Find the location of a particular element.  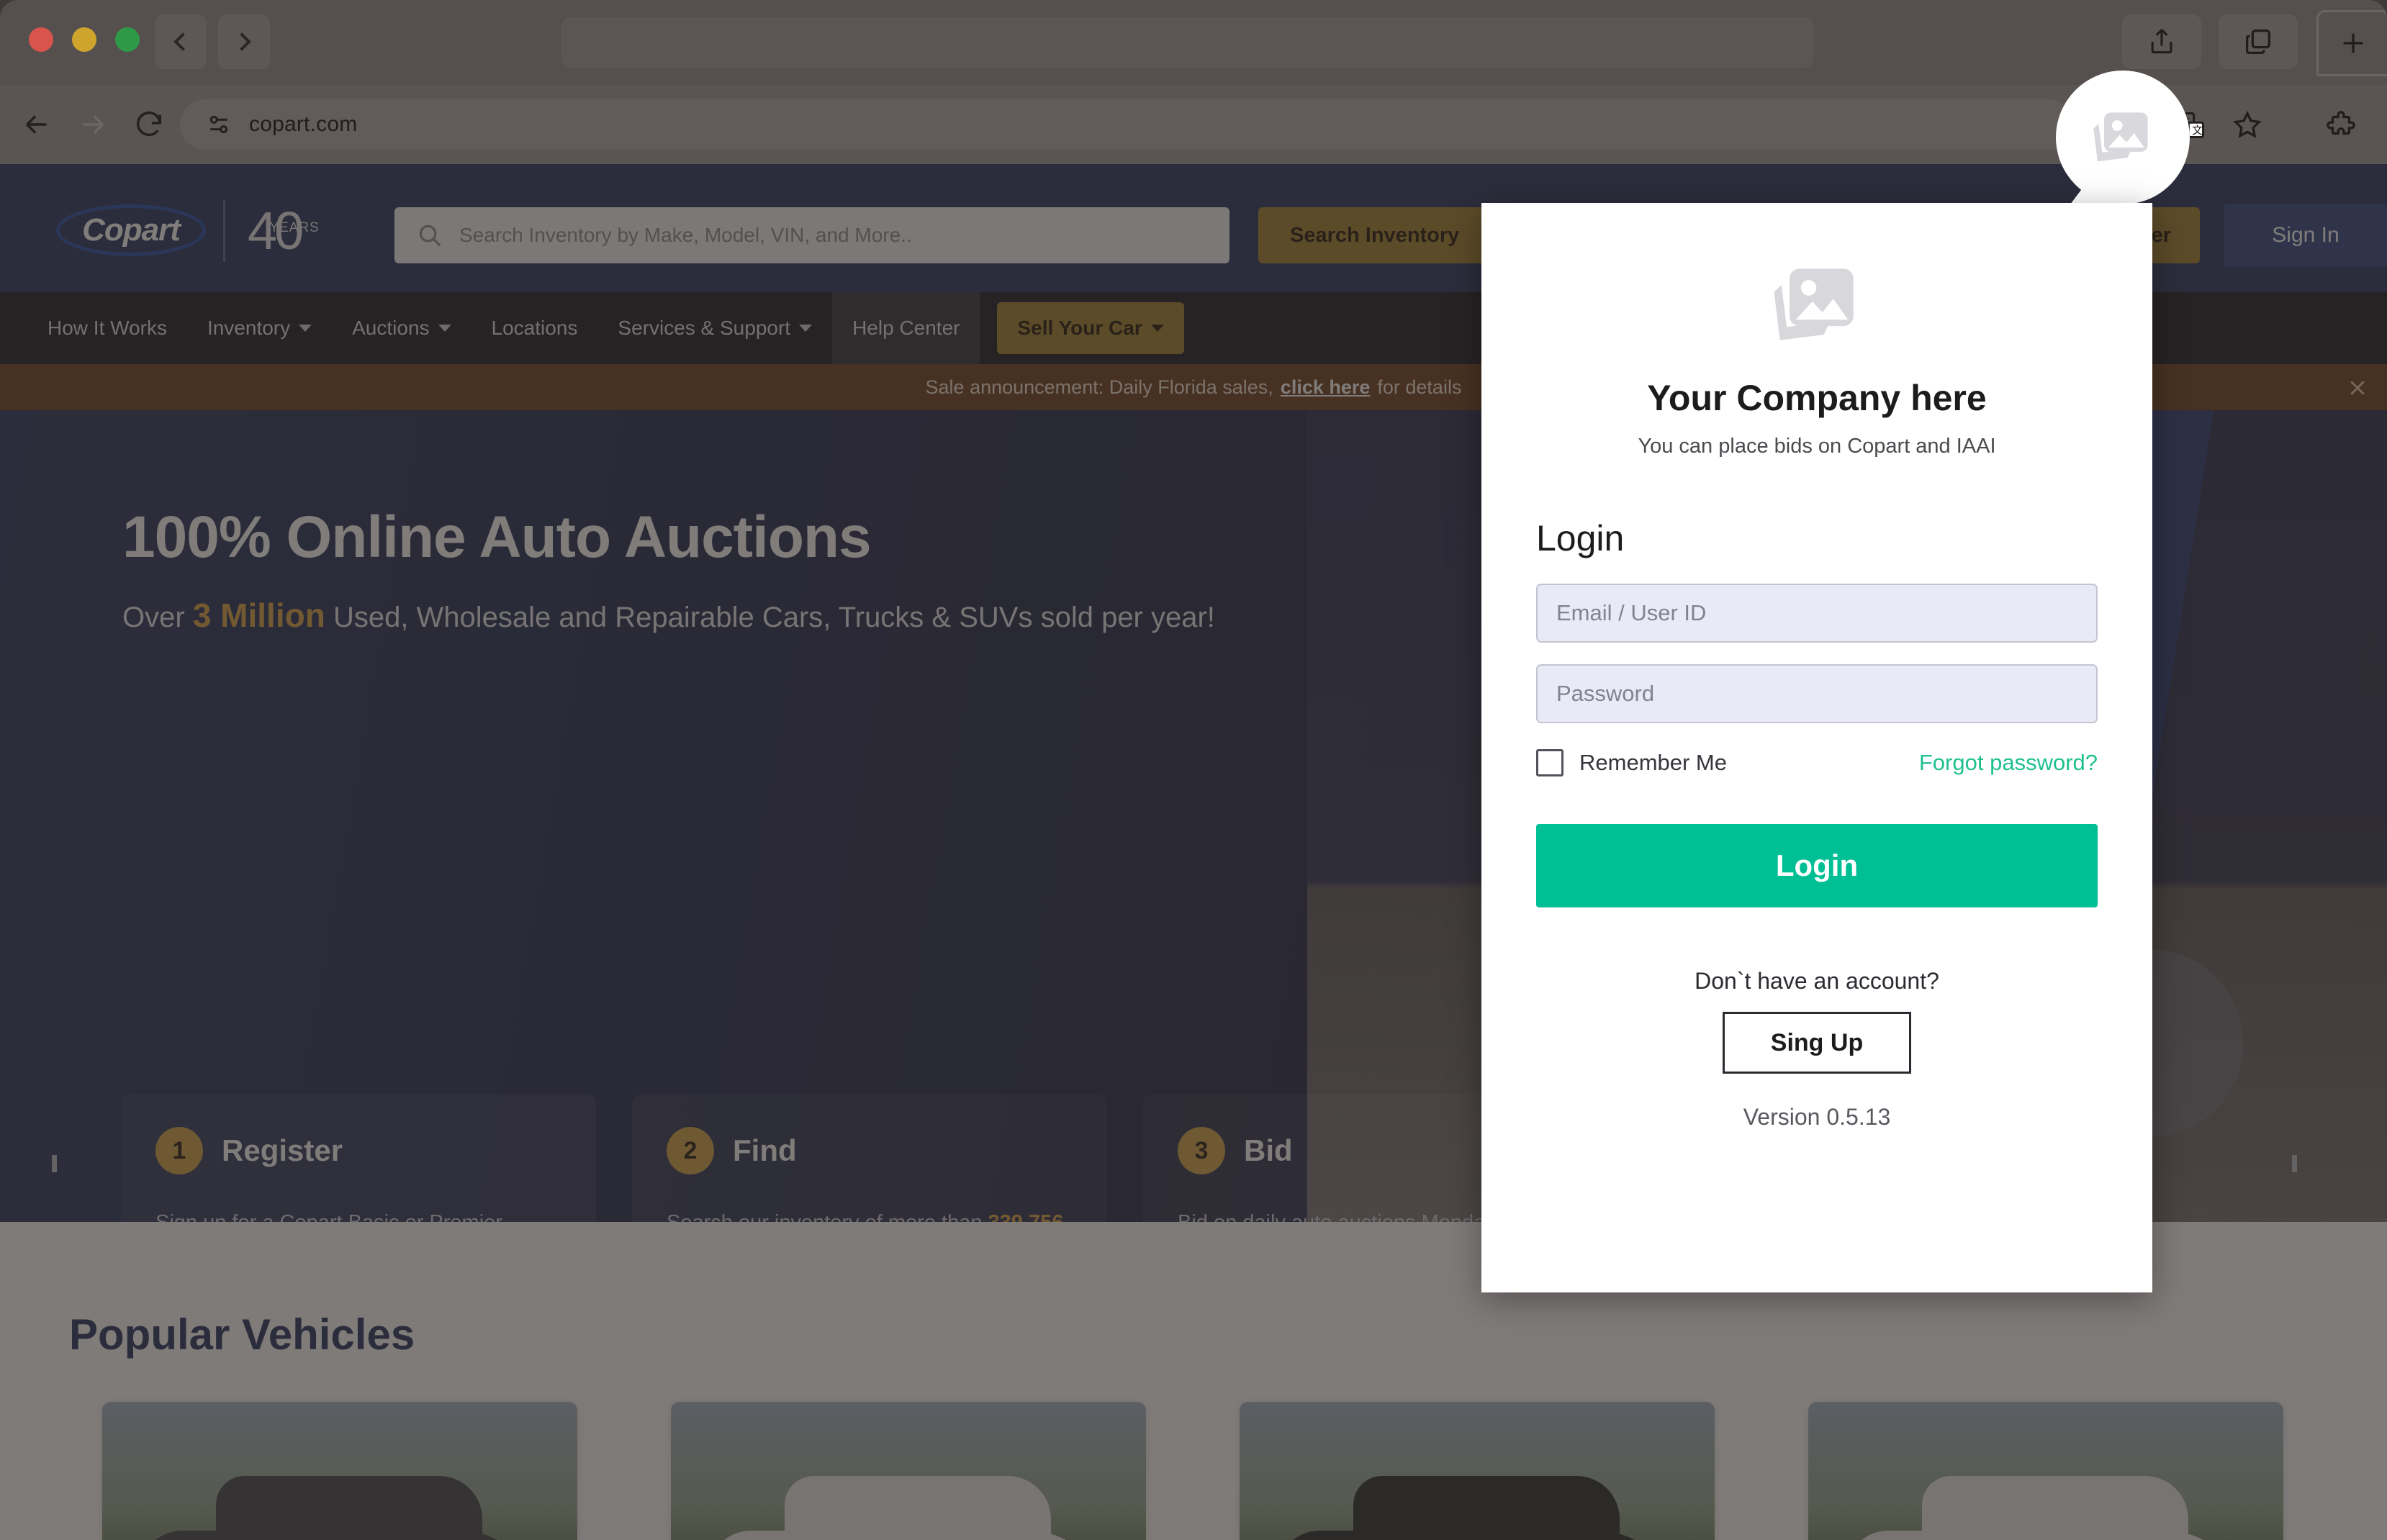

password-placeholder: Password is located at coordinates (1605, 693).